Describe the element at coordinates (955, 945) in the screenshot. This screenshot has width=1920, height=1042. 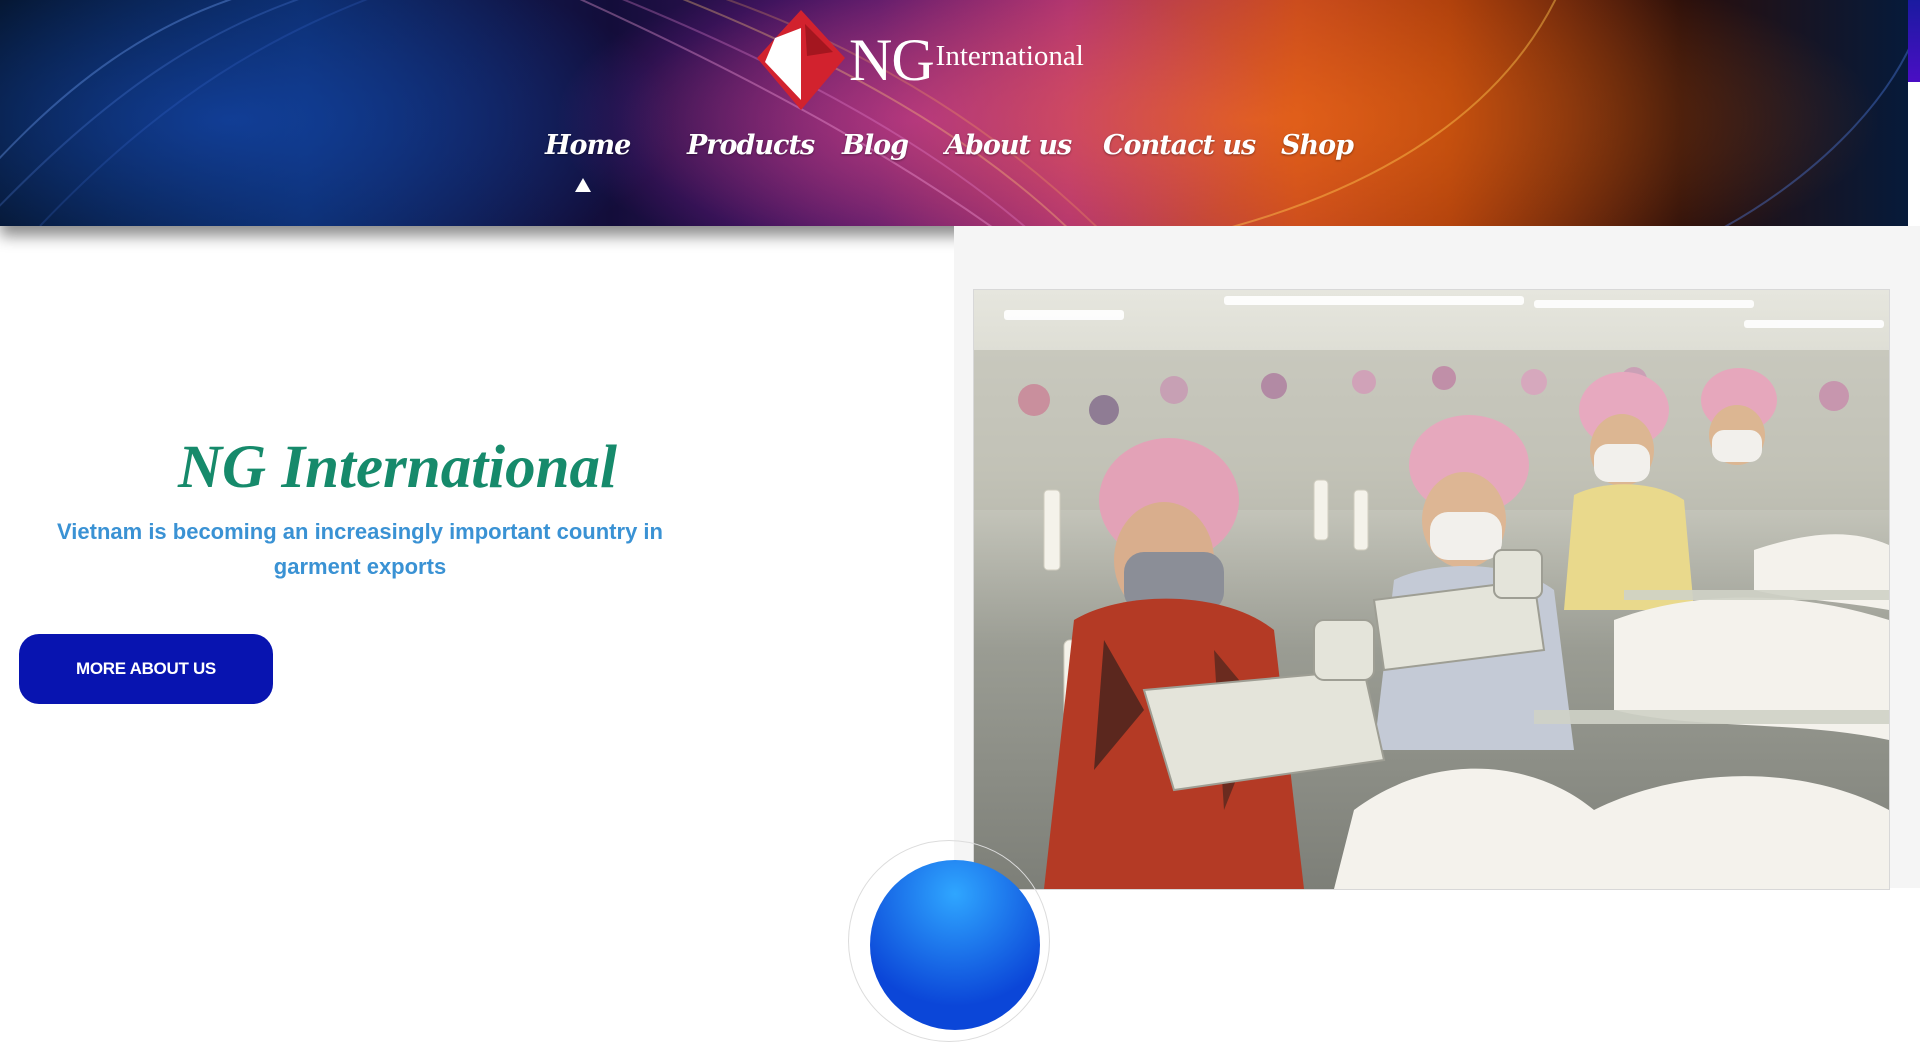
I see `decorative-blue-circle` at that location.